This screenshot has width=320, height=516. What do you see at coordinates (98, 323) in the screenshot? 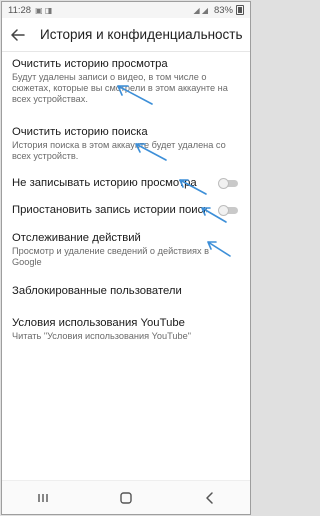
I see `item-title: Условия использования YouTube` at bounding box center [98, 323].